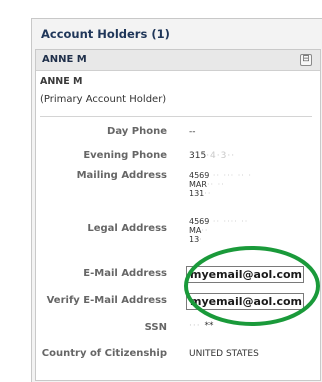 Image resolution: width=322 pixels, height=382 pixels. I want to click on annotation-ellipse, so click(252, 286).